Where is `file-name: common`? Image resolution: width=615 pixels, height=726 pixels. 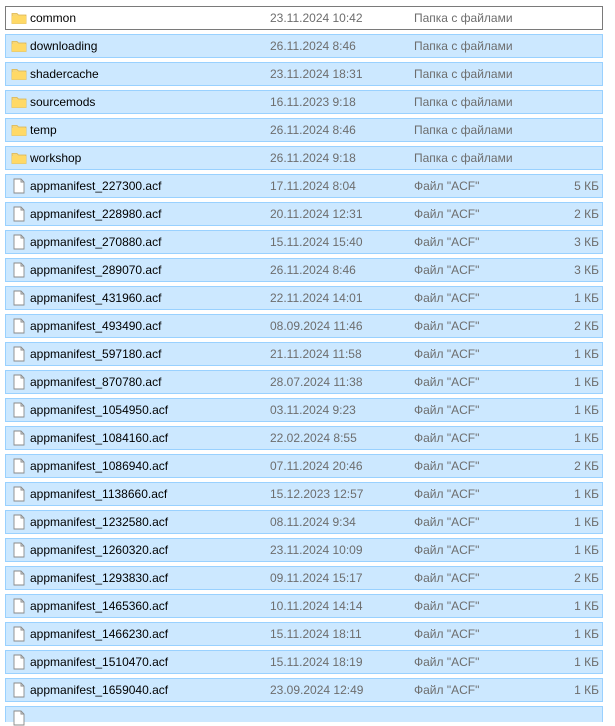 file-name: common is located at coordinates (53, 18).